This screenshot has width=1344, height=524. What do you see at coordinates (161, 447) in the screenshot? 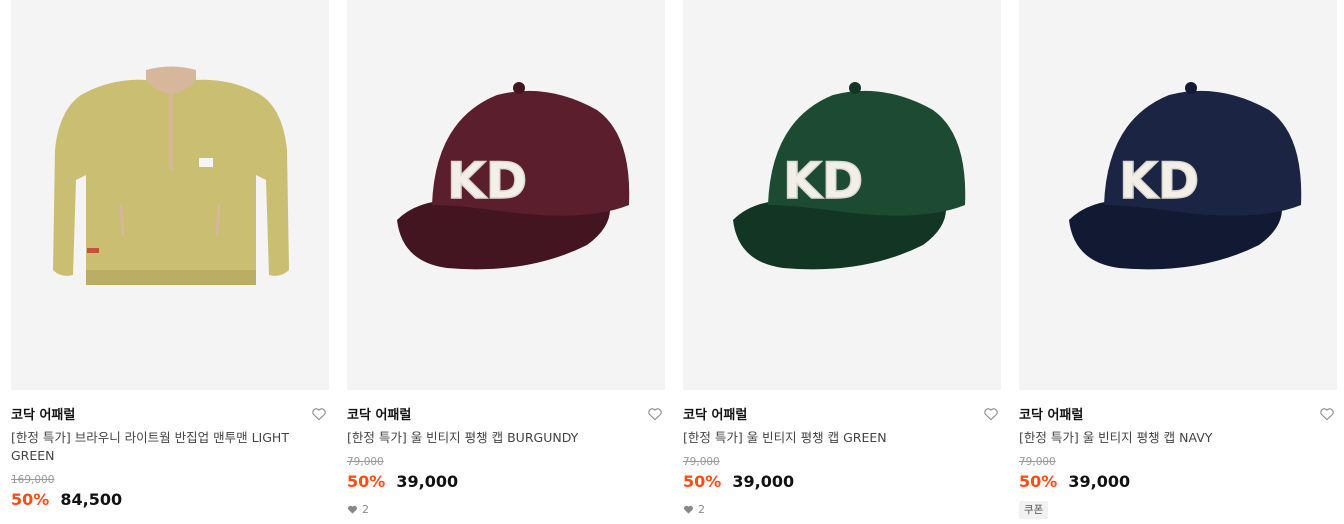
I see `product-title: [한정 특가] 브라우니 라이트웜 반집업 맨투맨 LIGHT GREEN` at bounding box center [161, 447].